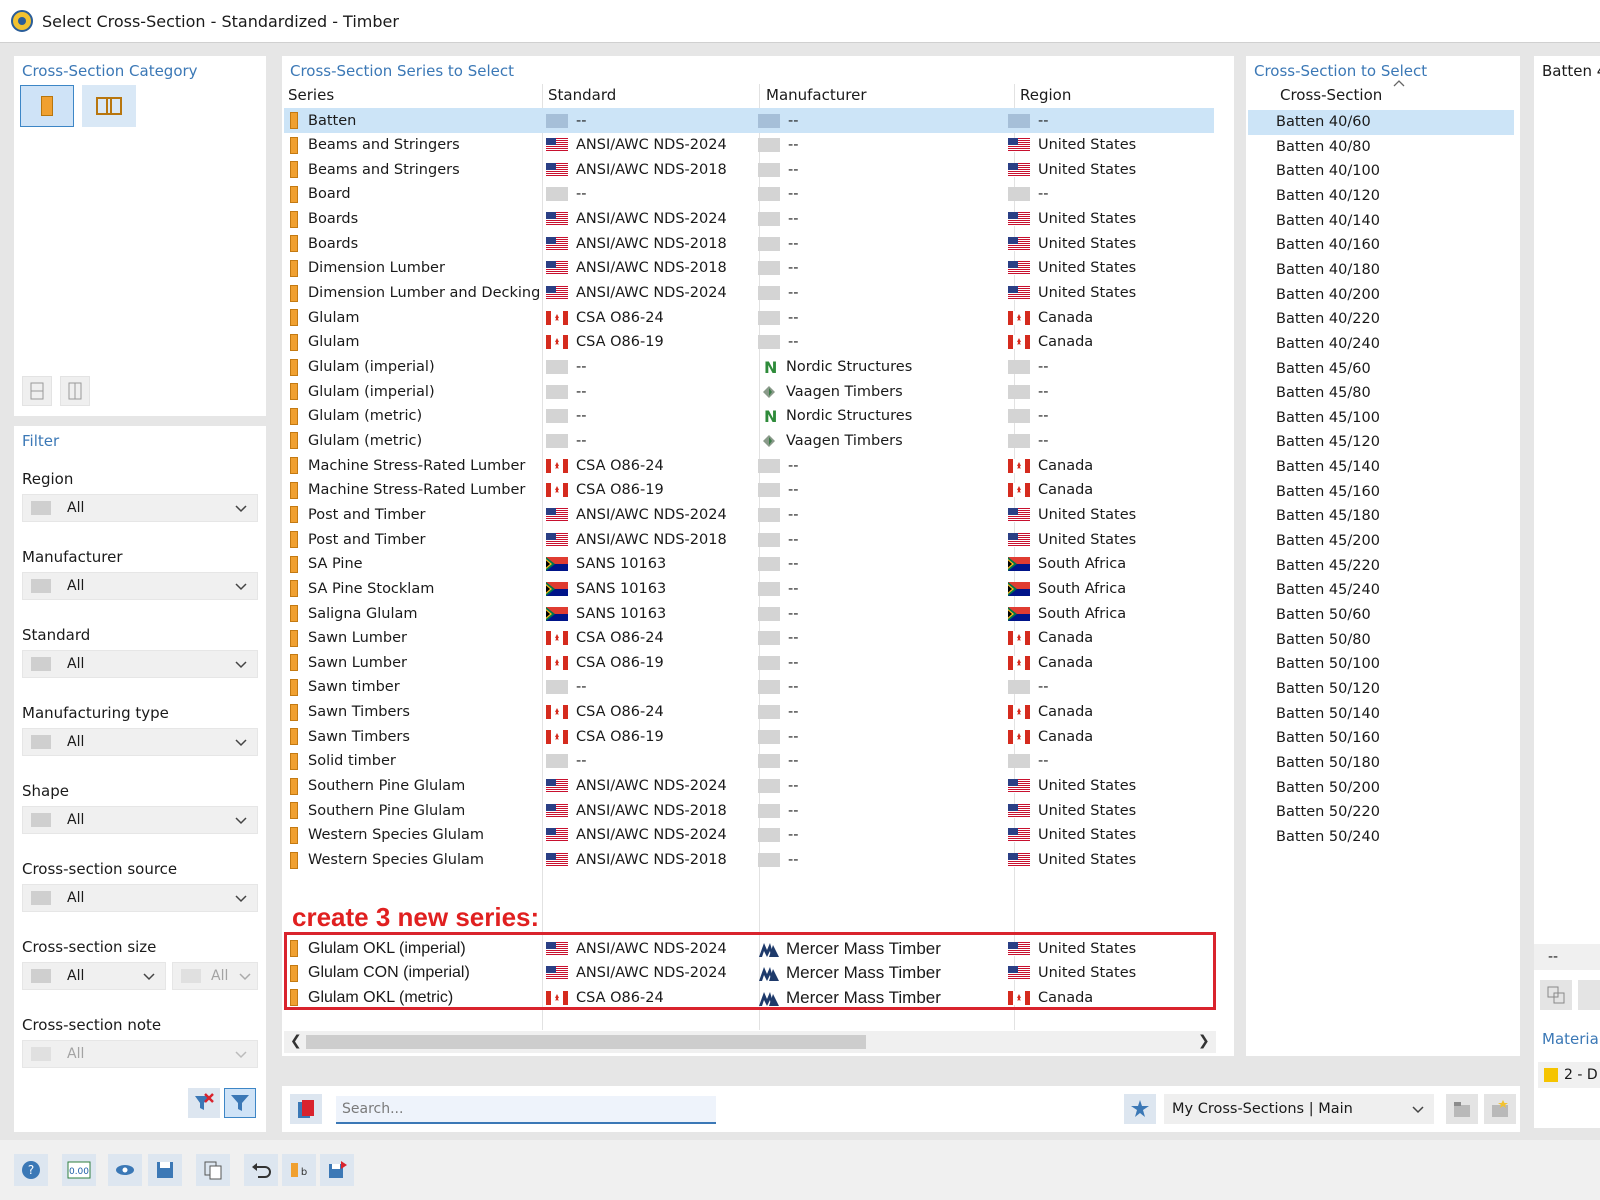 The image size is (1600, 1200). What do you see at coordinates (749, 391) in the screenshot?
I see `table-row: Glulam (imperial) -- Vaagen Timbers --` at bounding box center [749, 391].